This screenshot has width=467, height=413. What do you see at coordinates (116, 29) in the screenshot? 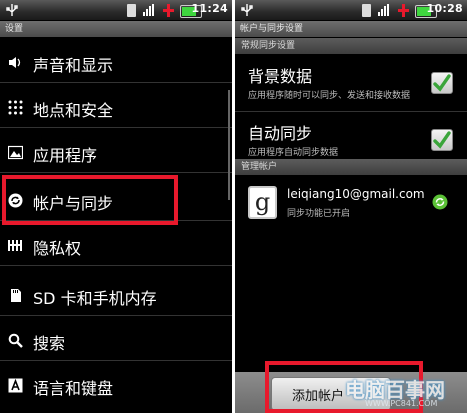
I see `page-title: 设置` at bounding box center [116, 29].